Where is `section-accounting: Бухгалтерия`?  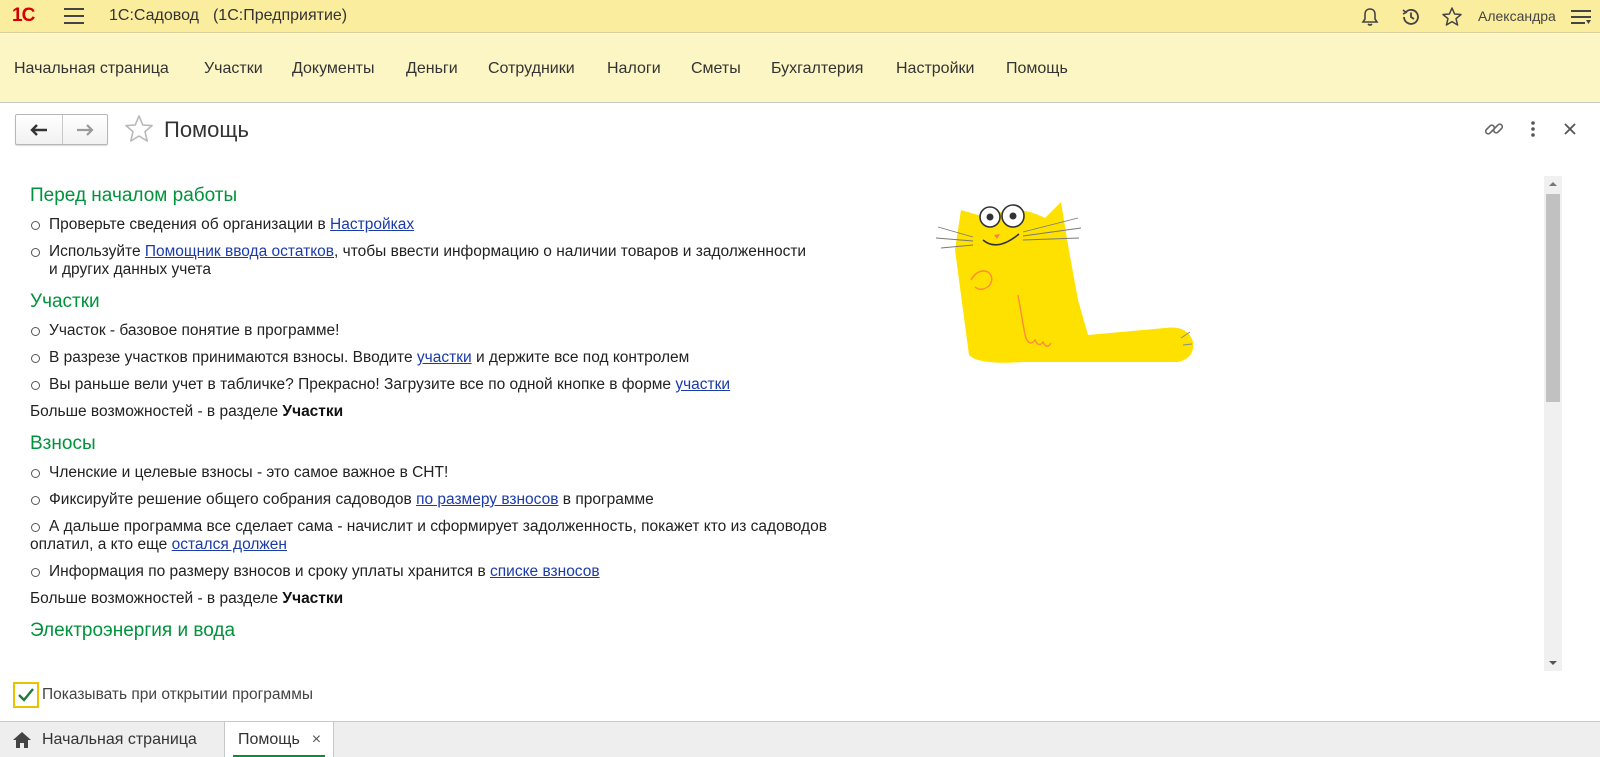 section-accounting: Бухгалтерия is located at coordinates (817, 69).